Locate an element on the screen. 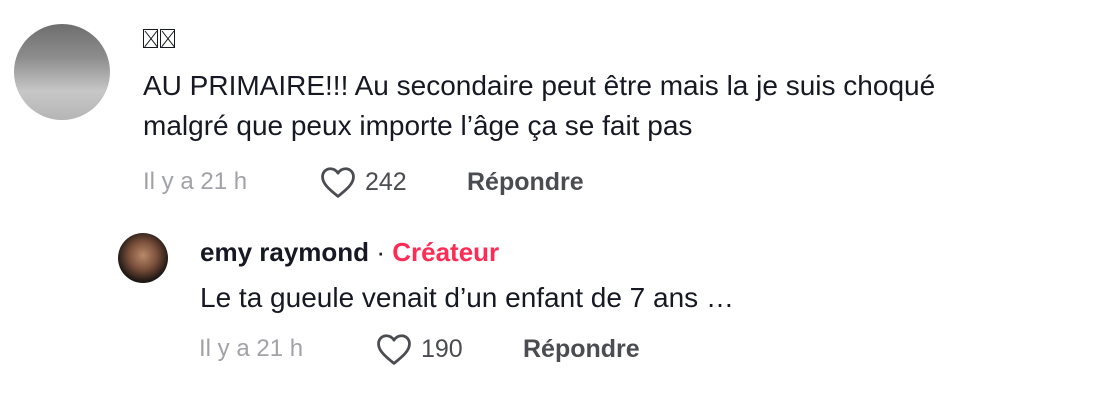 The height and width of the screenshot is (404, 1114). comment-author-name is located at coordinates (159, 38).